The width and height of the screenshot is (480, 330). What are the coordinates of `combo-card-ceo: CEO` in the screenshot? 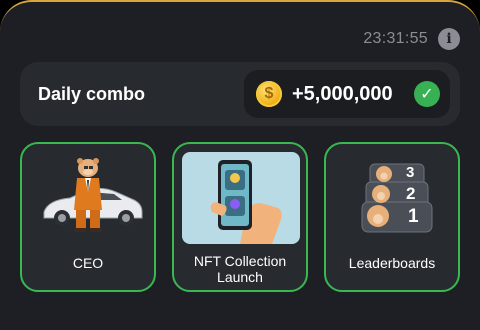 It's located at (88, 217).